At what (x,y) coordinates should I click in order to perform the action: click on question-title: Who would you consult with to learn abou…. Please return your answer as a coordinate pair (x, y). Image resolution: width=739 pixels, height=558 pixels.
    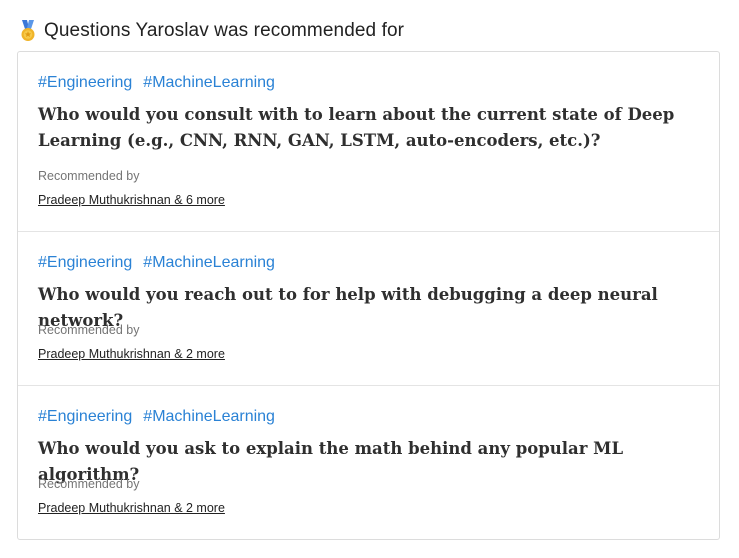
    Looking at the image, I should click on (373, 128).